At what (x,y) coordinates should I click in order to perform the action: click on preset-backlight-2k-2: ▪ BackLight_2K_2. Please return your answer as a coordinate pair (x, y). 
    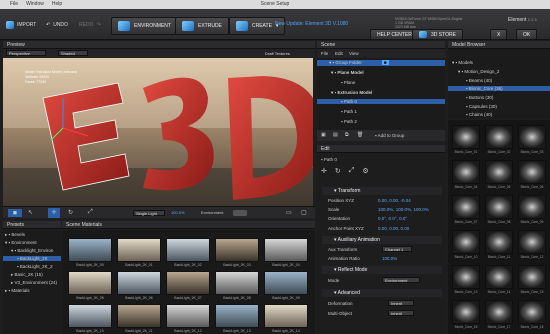
    Looking at the image, I should click on (35, 266).